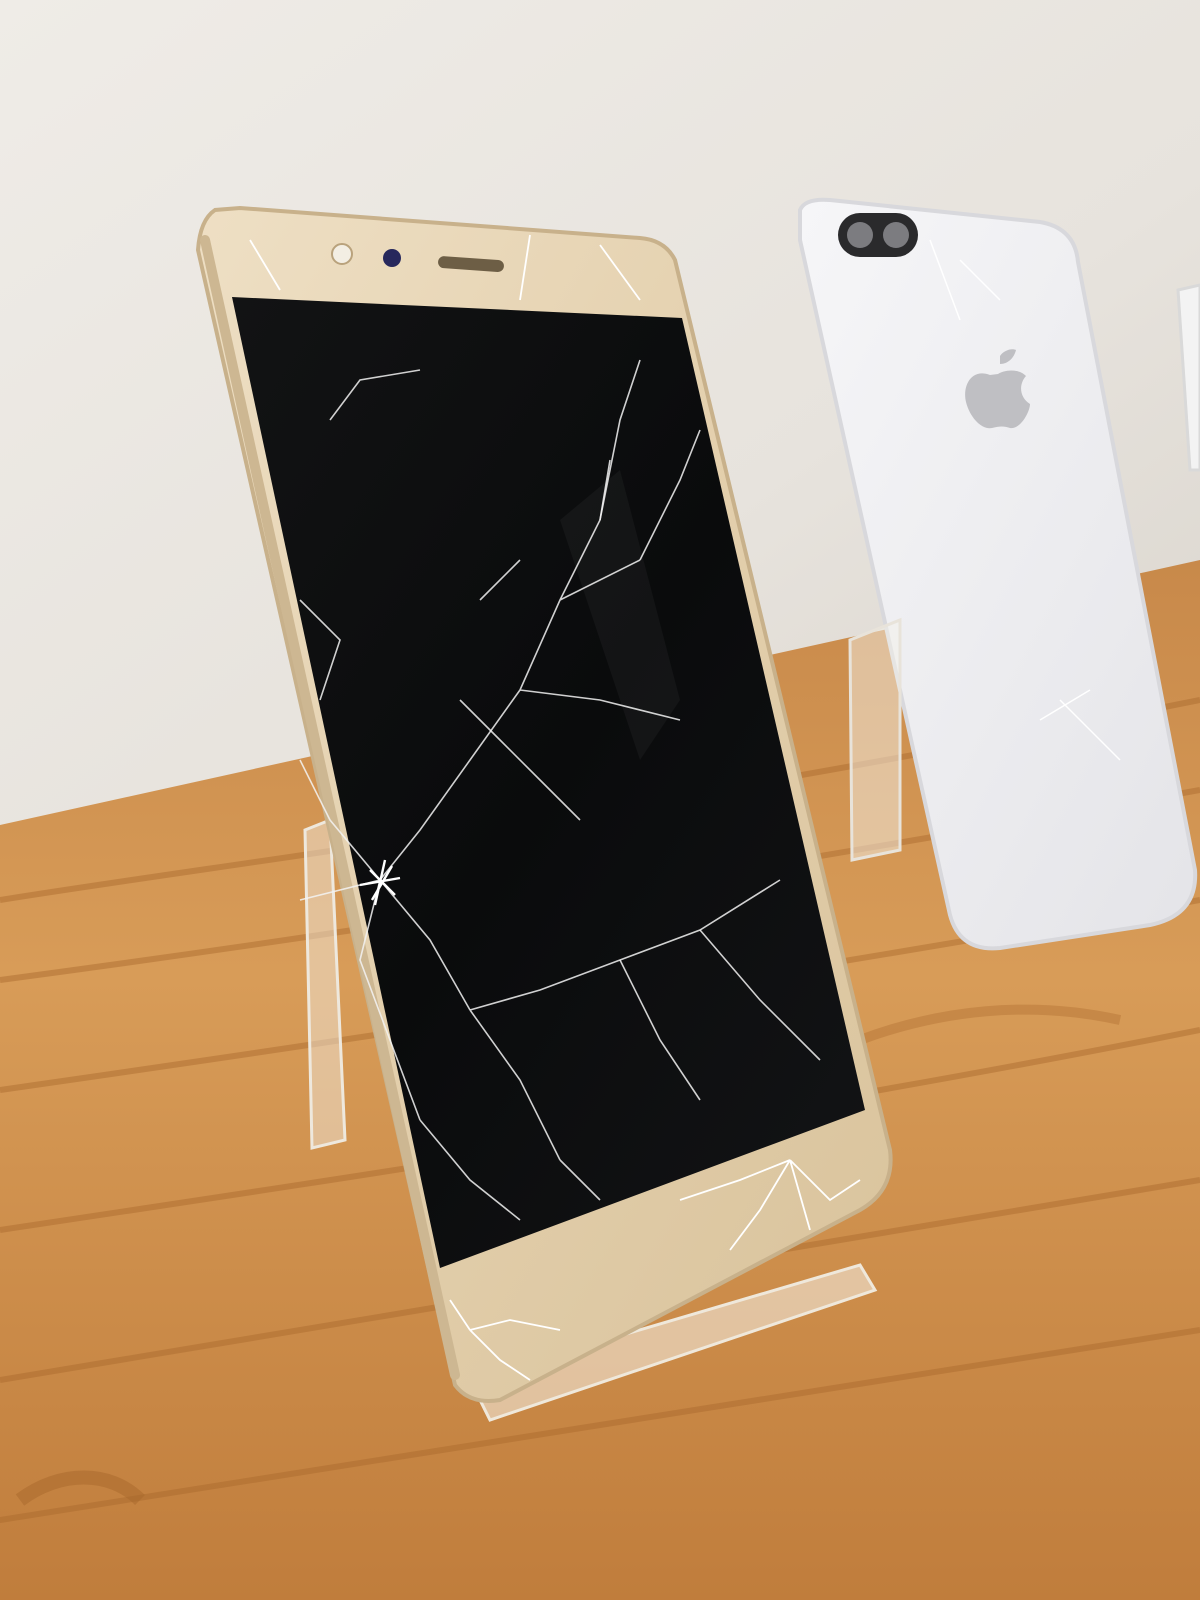 This screenshot has width=1200, height=1600. Describe the element at coordinates (342, 254) in the screenshot. I see `proximity-sensor-icon` at that location.